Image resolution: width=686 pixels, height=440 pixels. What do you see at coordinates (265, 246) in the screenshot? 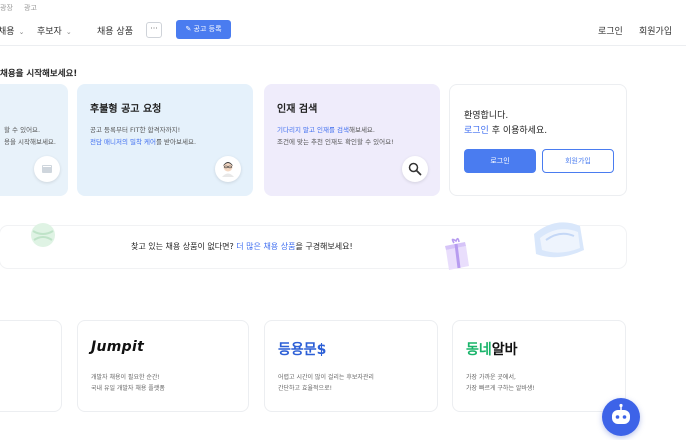
I see `more-products-link: 더 많은 채용 상품` at bounding box center [265, 246].